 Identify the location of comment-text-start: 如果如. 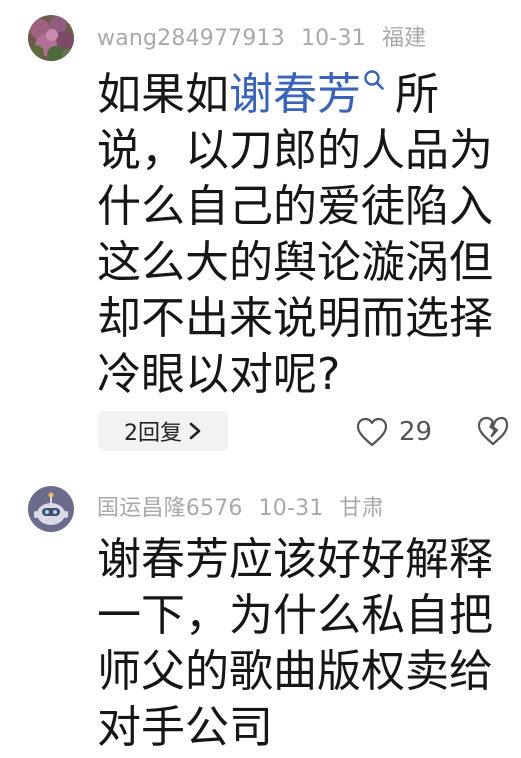
(163, 94).